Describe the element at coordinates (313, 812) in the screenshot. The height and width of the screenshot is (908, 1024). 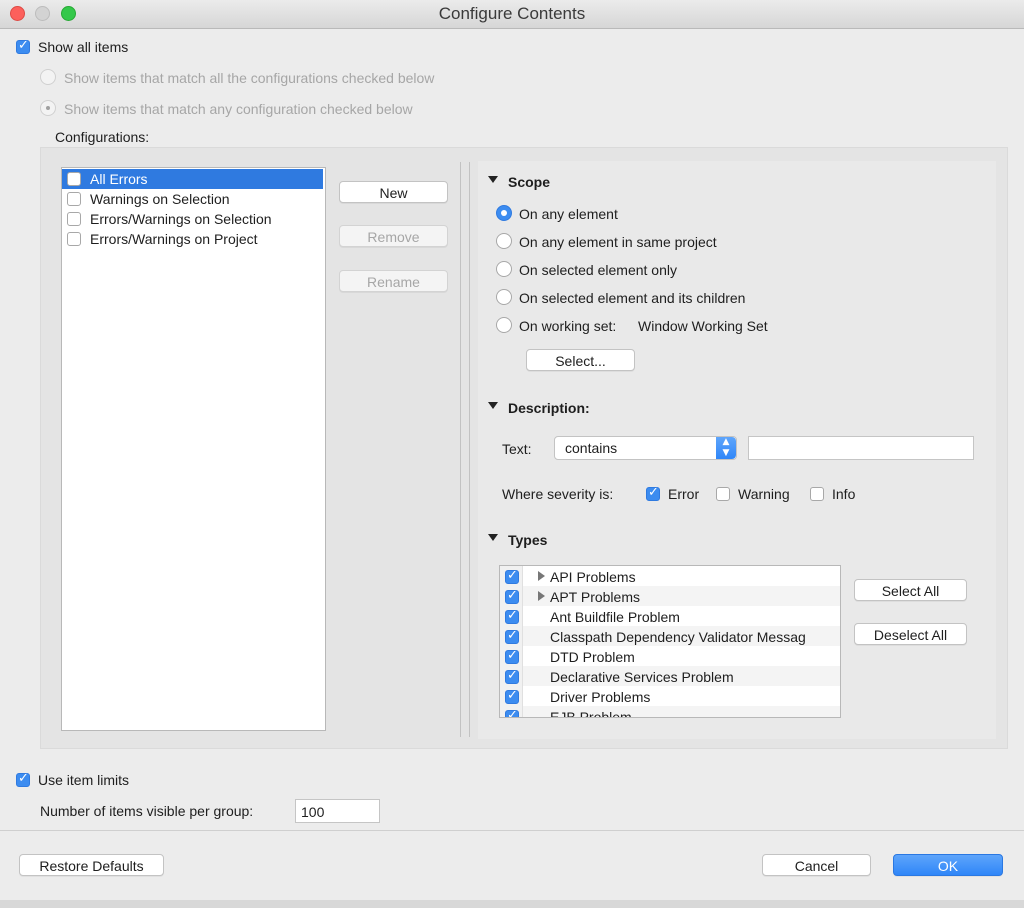
I see `items-per-group-value: 100` at that location.